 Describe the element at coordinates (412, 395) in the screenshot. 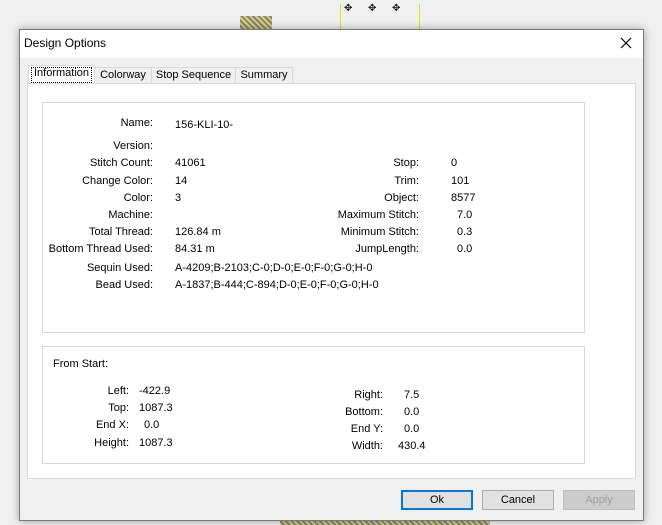

I see `right-value: 7.5` at that location.